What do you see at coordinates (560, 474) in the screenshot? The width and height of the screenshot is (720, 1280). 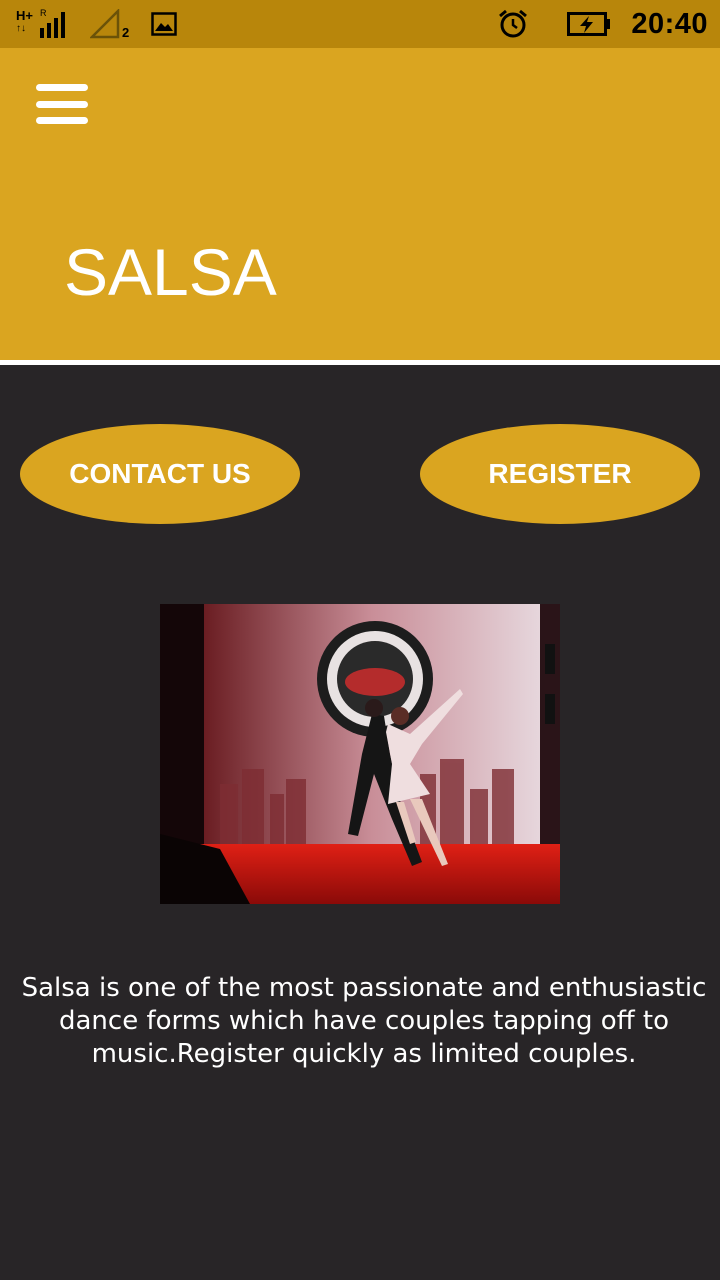 I see `register-button: REGISTER` at bounding box center [560, 474].